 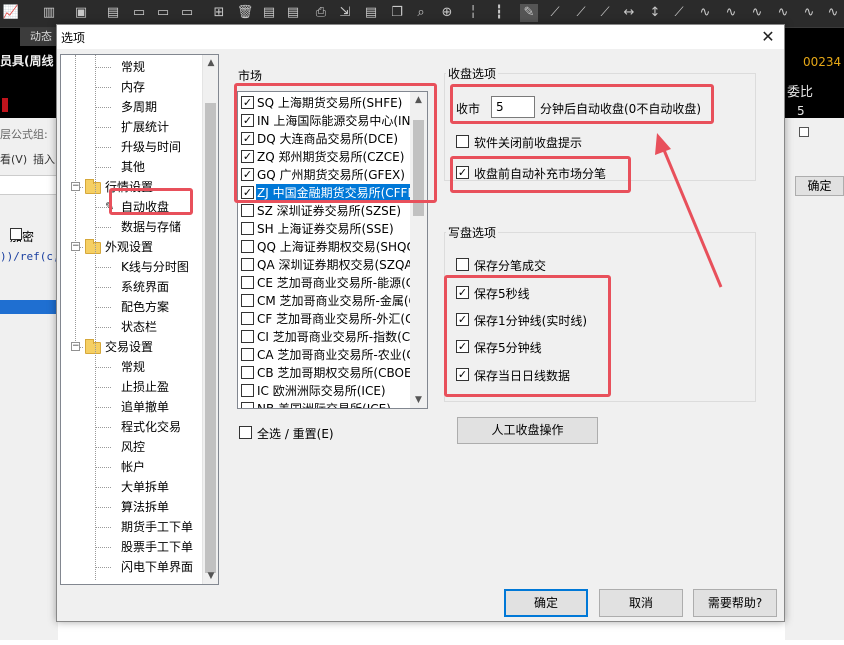 I want to click on window-icon: ▣, so click(x=81, y=13).